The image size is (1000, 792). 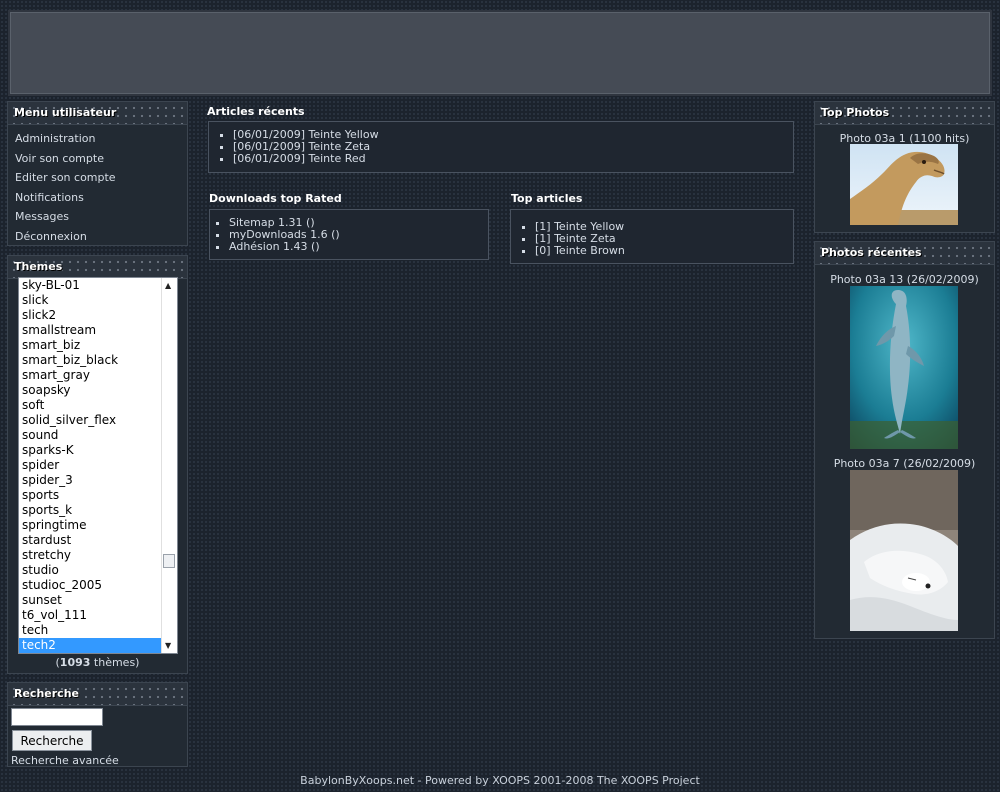 What do you see at coordinates (98, 480) in the screenshot?
I see `theme-option: spider_3` at bounding box center [98, 480].